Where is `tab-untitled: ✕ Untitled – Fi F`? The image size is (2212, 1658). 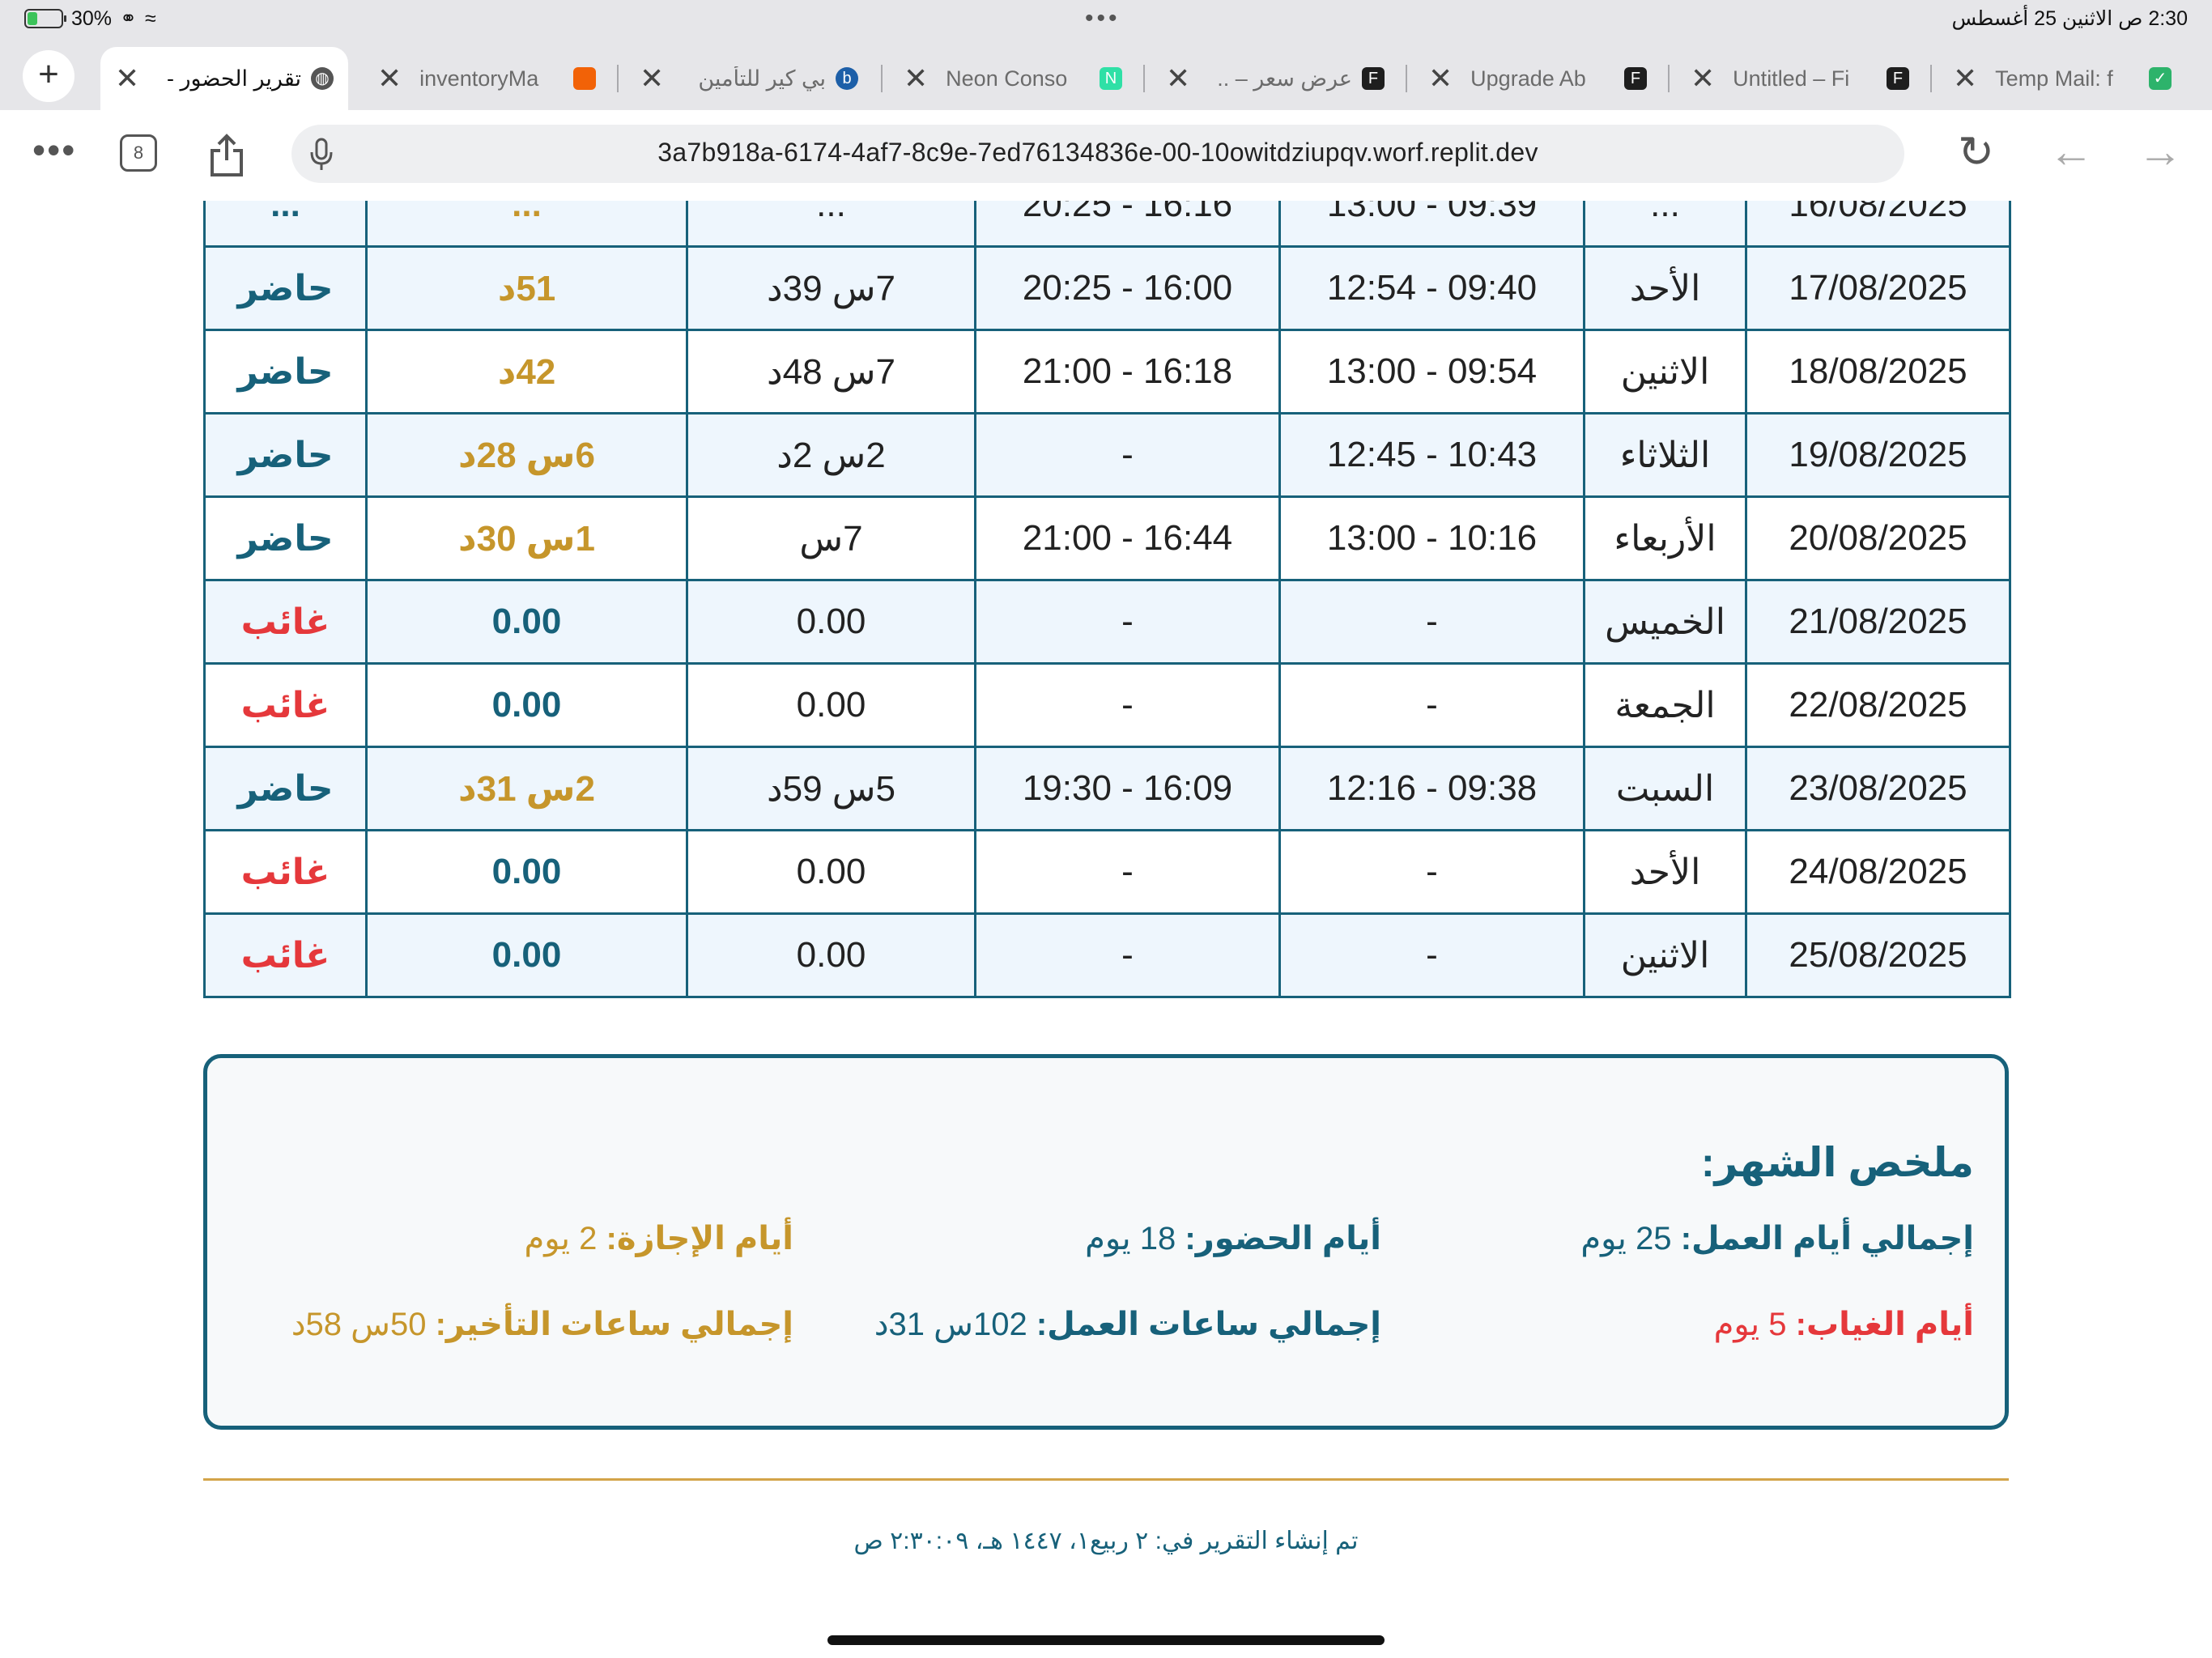 tab-untitled: ✕ Untitled – Fi F is located at coordinates (1800, 78).